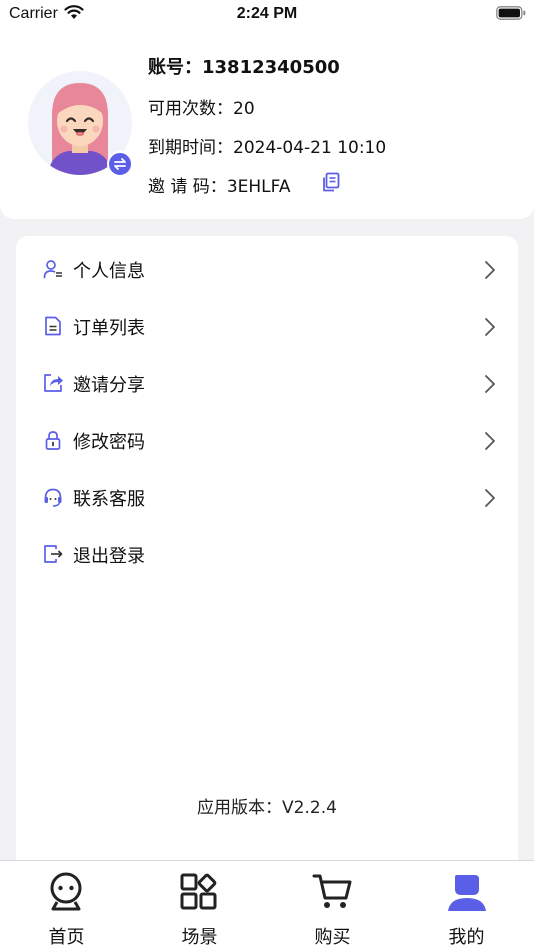 The width and height of the screenshot is (534, 951). I want to click on expiry-value: 2024-04-21 10:10, so click(310, 148).